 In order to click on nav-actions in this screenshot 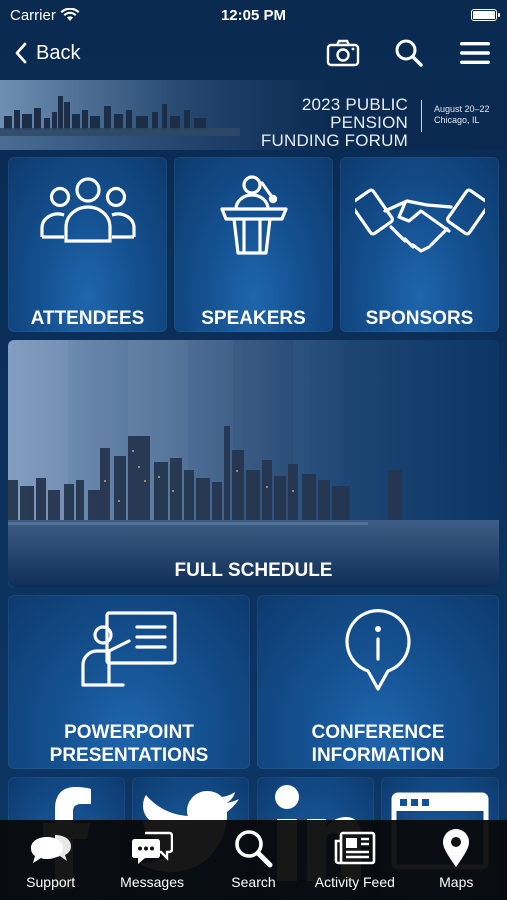, I will do `click(409, 53)`.